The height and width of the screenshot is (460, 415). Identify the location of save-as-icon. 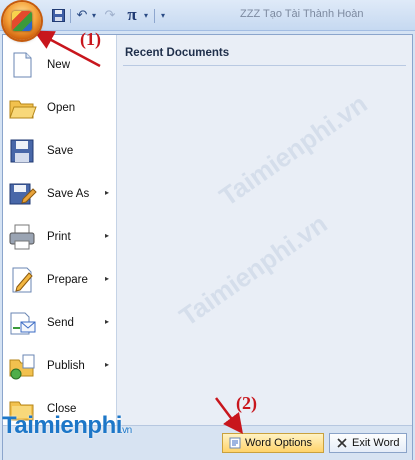
(22, 194).